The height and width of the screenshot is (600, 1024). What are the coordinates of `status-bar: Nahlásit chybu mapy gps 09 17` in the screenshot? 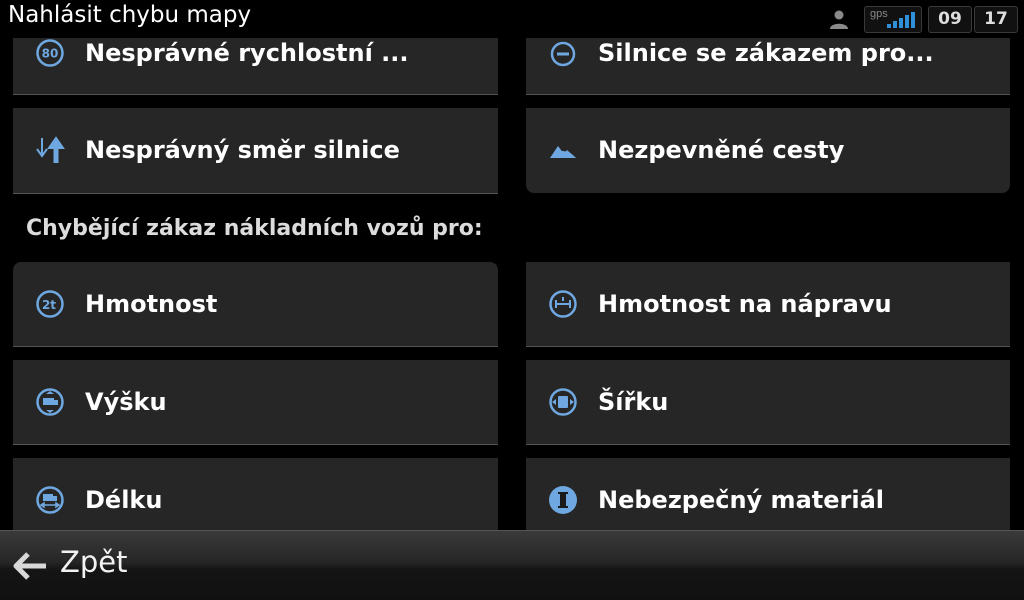 It's located at (512, 19).